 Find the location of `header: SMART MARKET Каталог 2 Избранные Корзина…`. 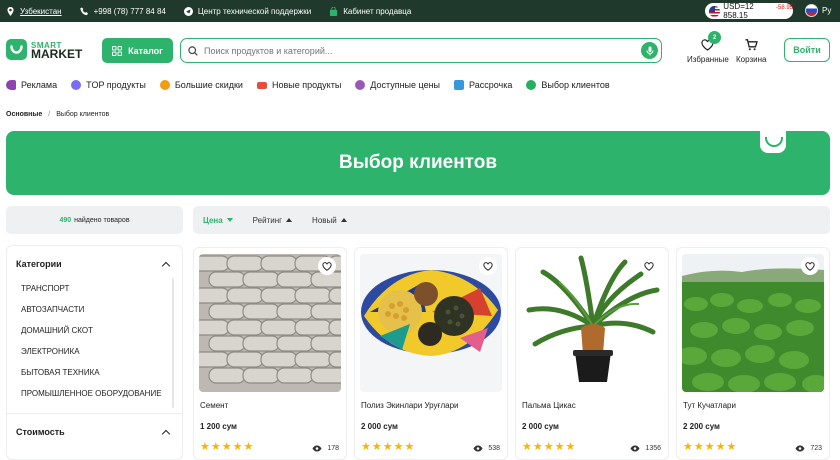

header: SMART MARKET Каталог 2 Избранные Корзина… is located at coordinates (420, 50).